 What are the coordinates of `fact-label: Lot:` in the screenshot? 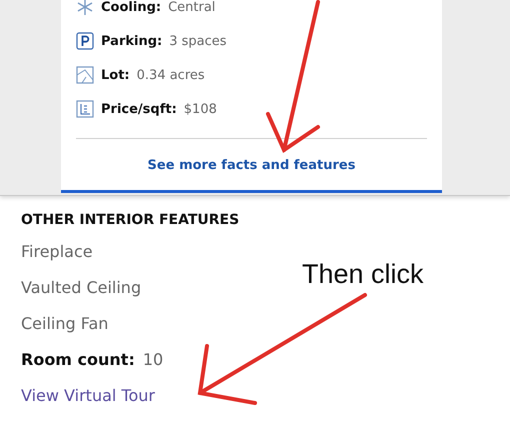 It's located at (115, 75).